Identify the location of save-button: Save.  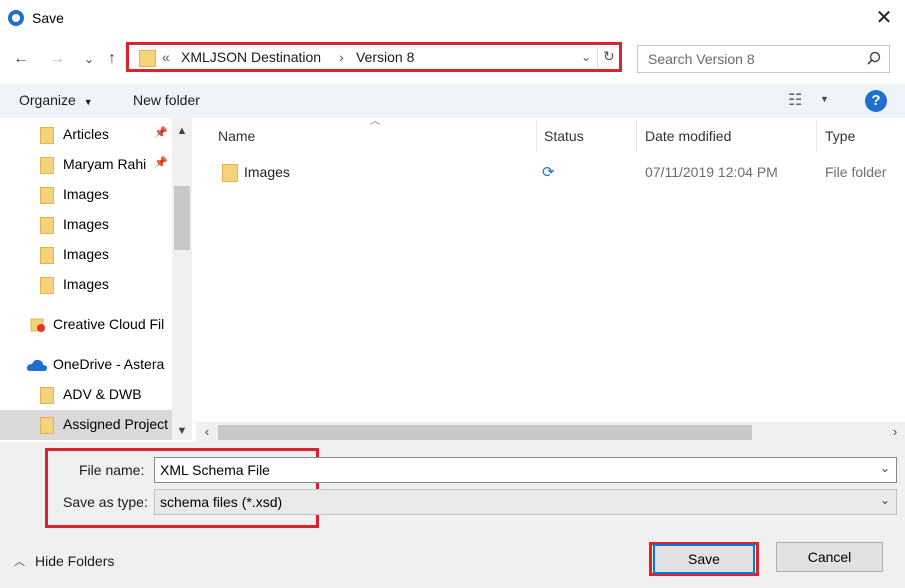
(704, 559).